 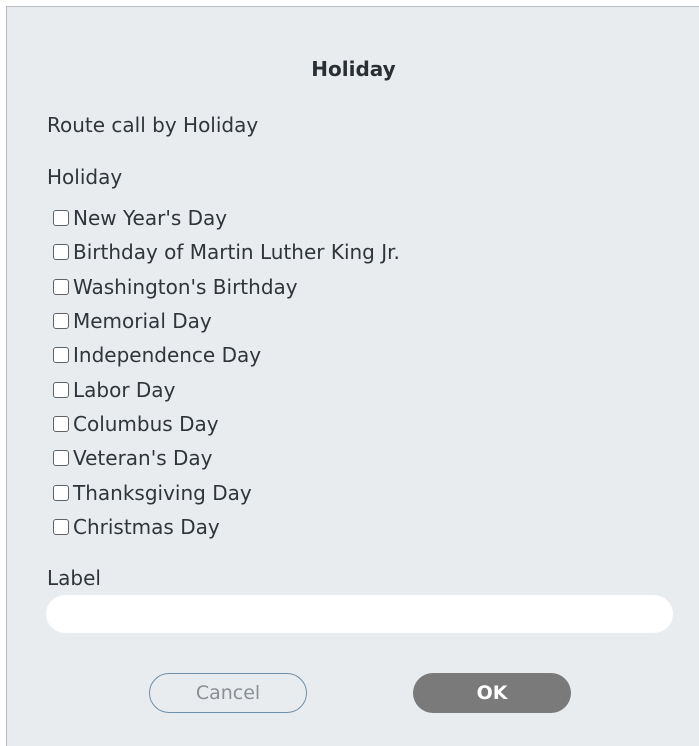 What do you see at coordinates (162, 492) in the screenshot?
I see `holiday-option-label: Thanksgiving Day` at bounding box center [162, 492].